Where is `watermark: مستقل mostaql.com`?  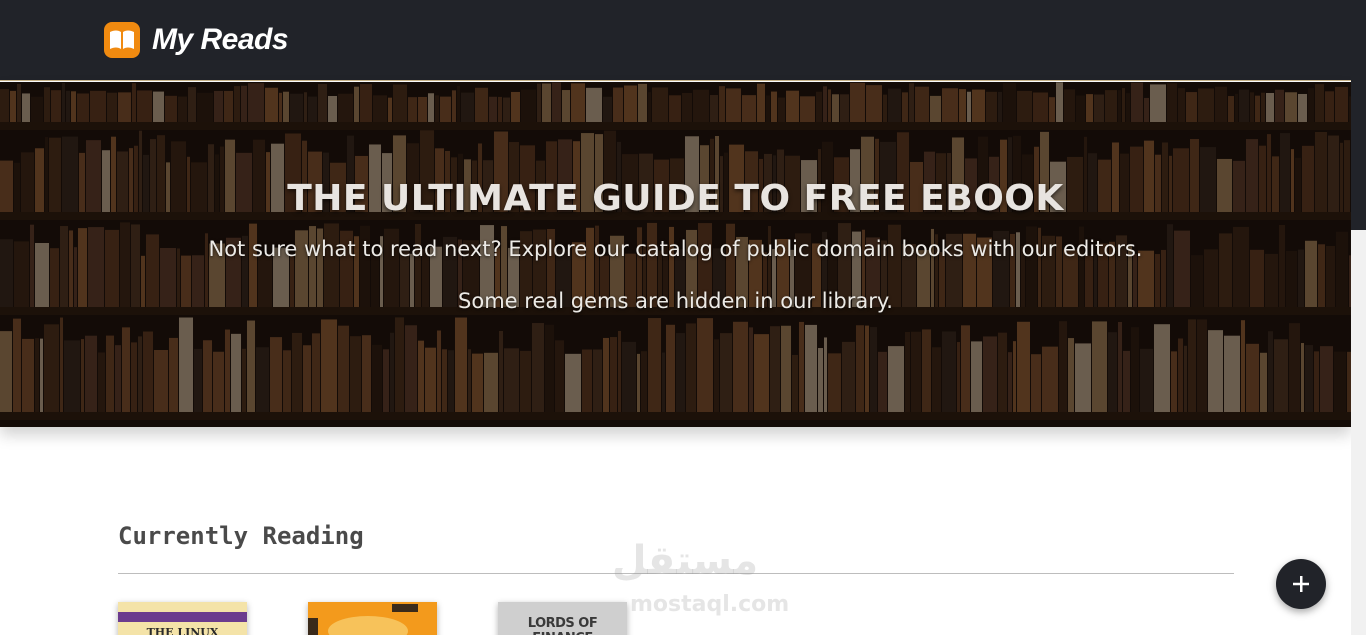 watermark: مستقل mostaql.com is located at coordinates (694, 578).